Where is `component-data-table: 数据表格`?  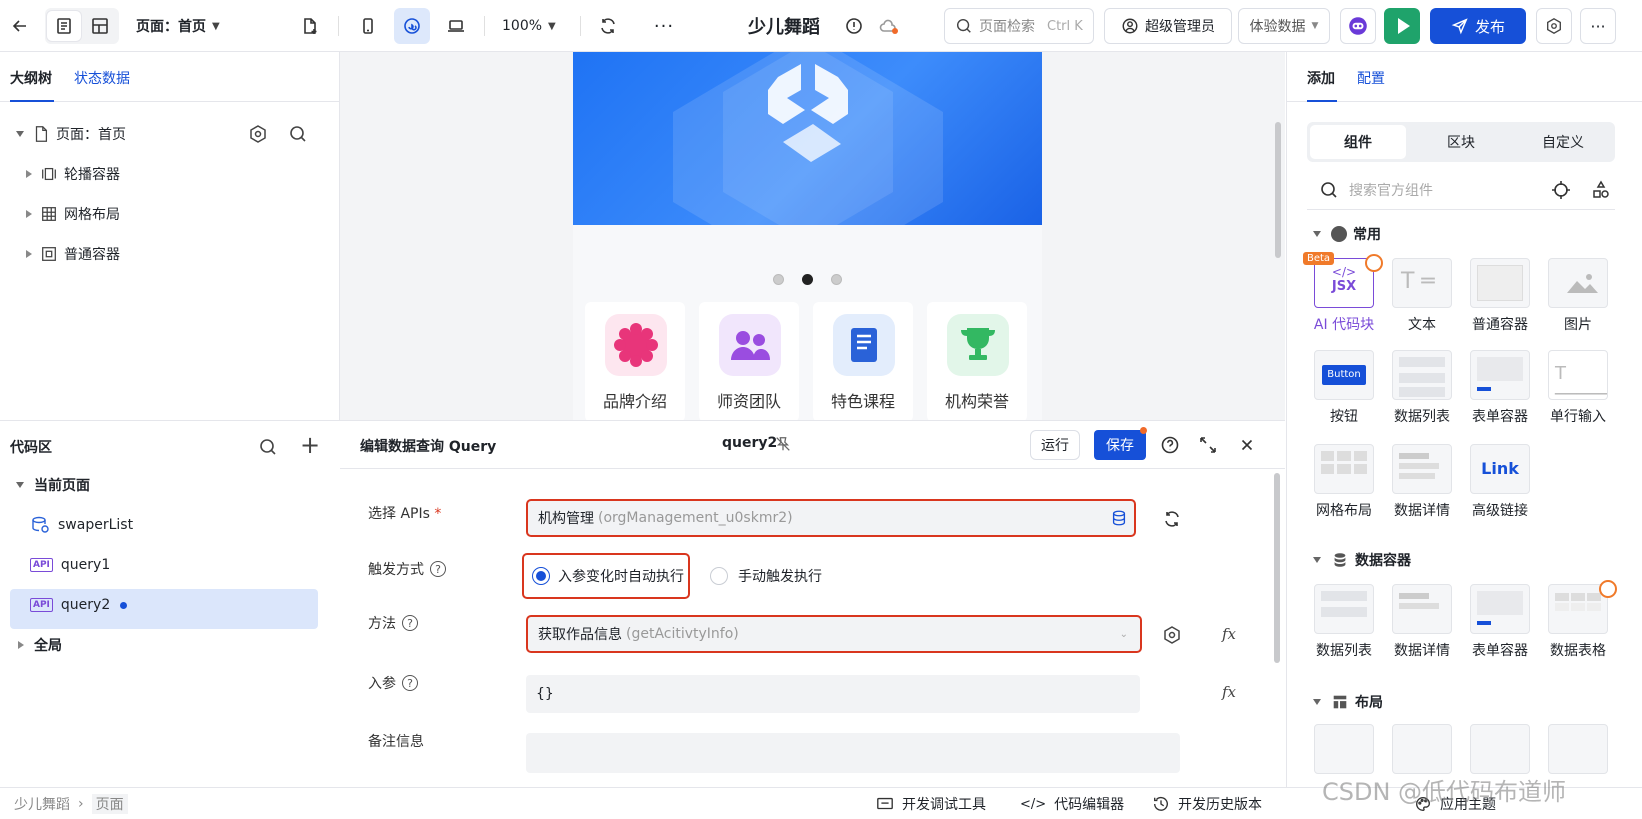
component-data-table: 数据表格 is located at coordinates (1580, 620).